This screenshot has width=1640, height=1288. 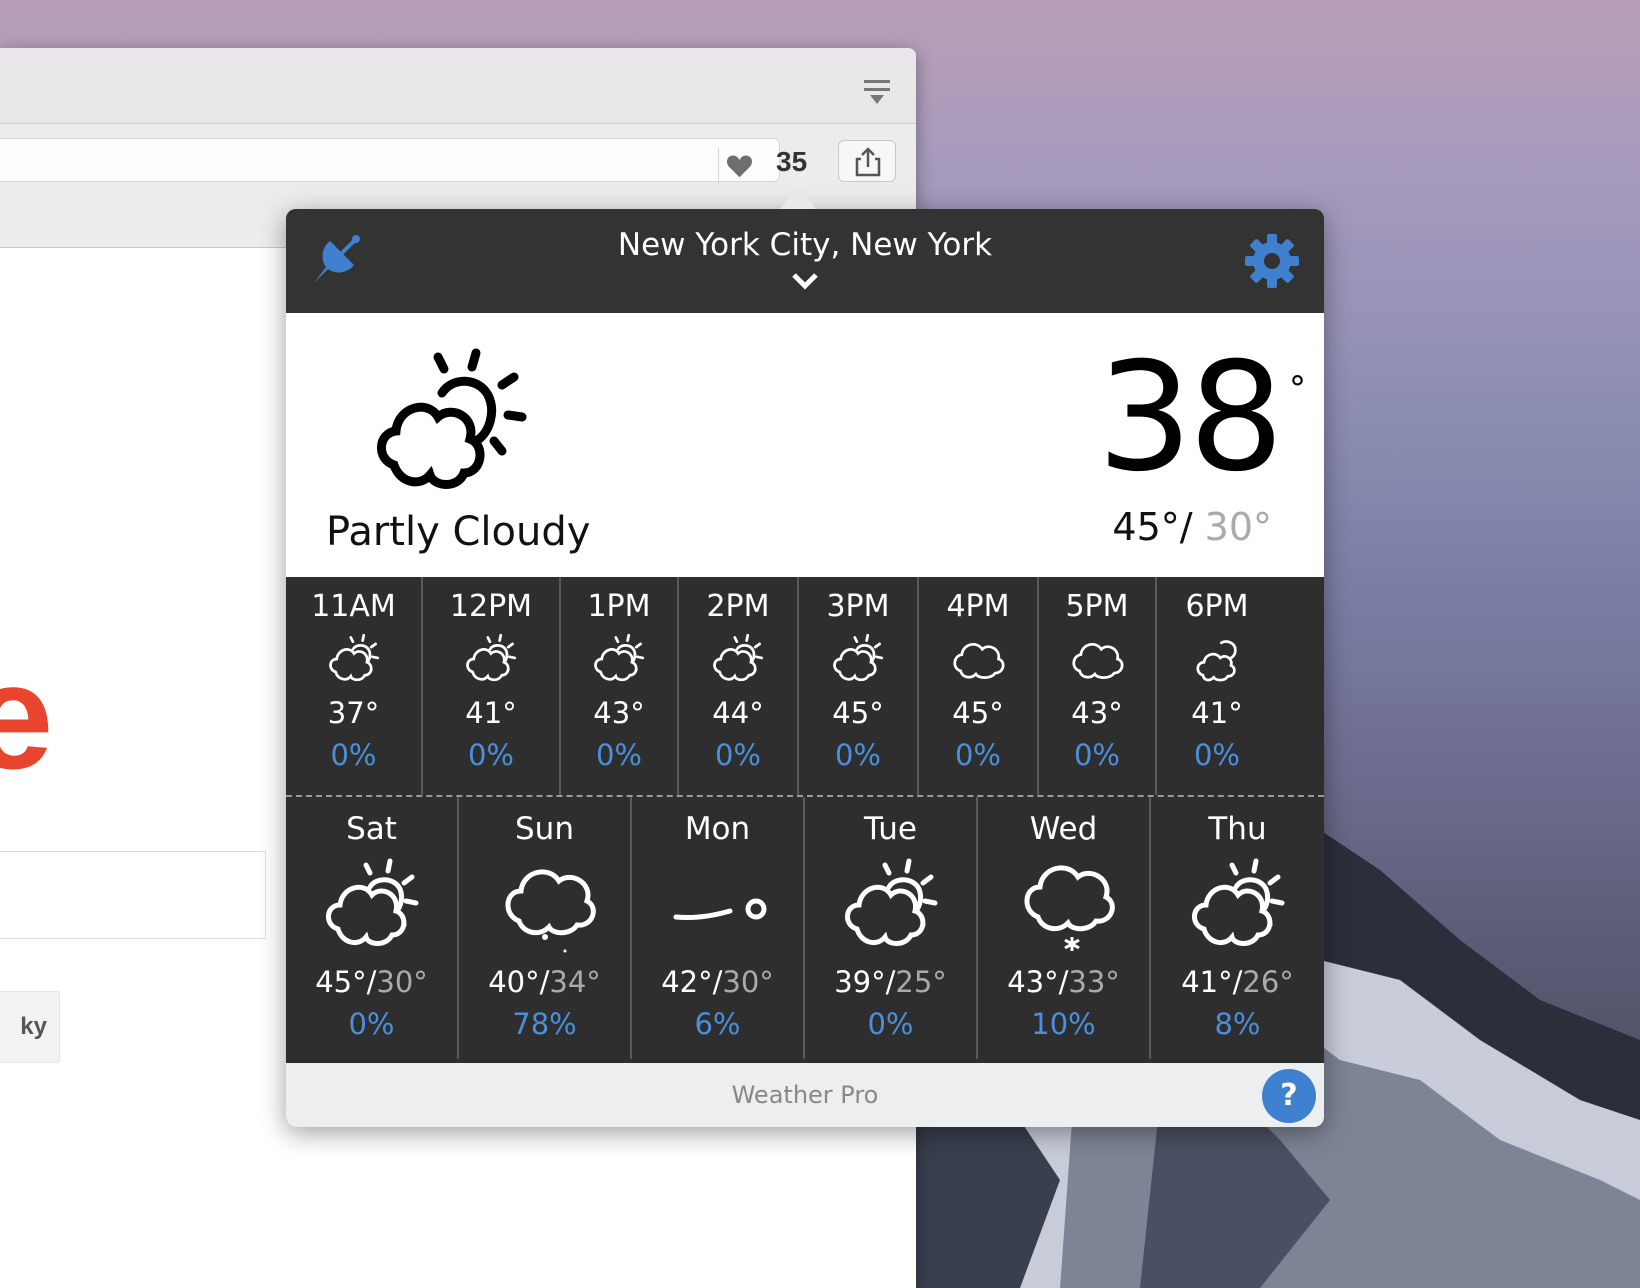 I want to click on daily-item: Tue 39°/25° 0%, so click(x=891, y=928).